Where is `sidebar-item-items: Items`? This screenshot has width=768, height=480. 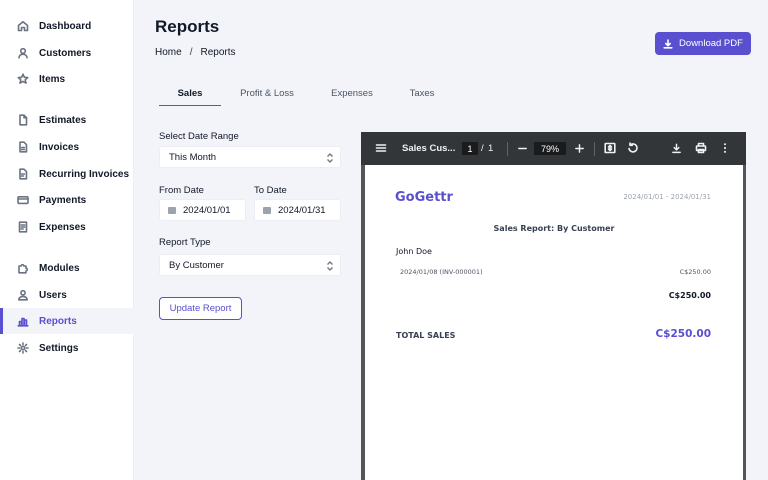 sidebar-item-items: Items is located at coordinates (67, 79).